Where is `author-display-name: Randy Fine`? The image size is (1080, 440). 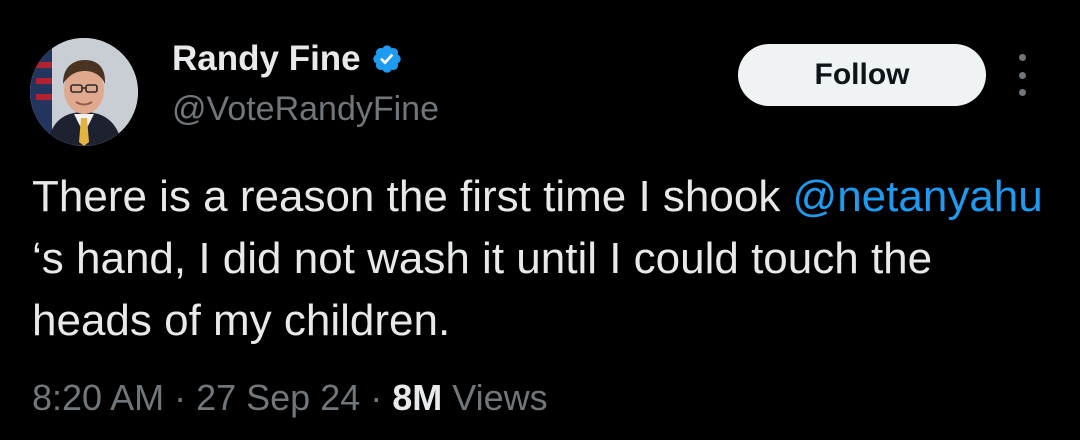 author-display-name: Randy Fine is located at coordinates (266, 59).